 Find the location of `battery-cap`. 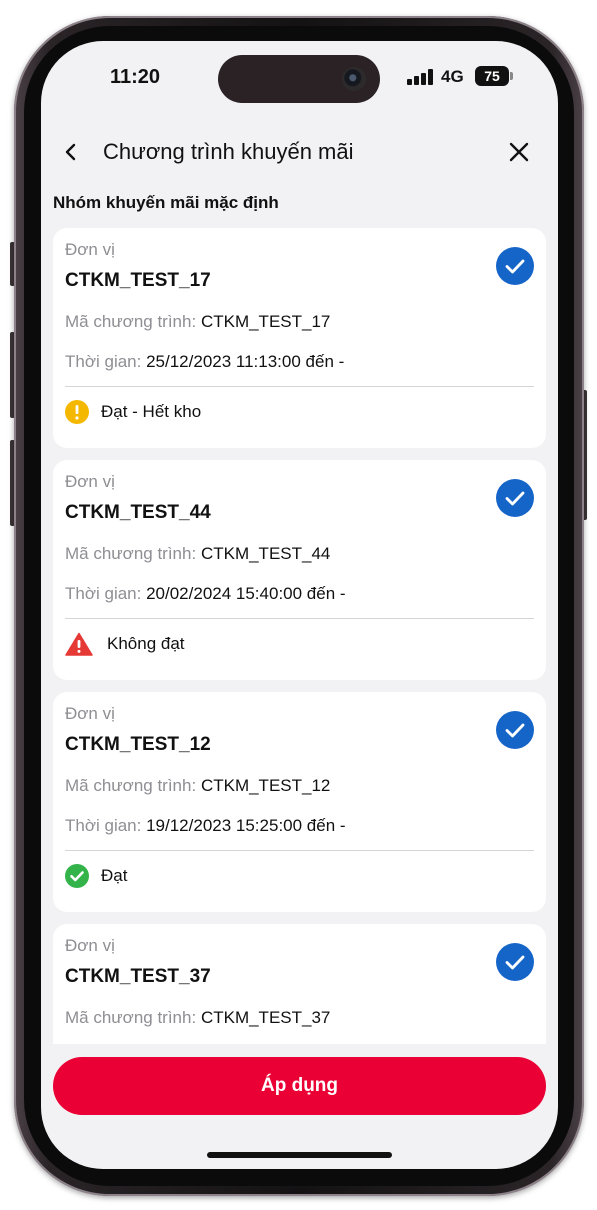

battery-cap is located at coordinates (511, 76).